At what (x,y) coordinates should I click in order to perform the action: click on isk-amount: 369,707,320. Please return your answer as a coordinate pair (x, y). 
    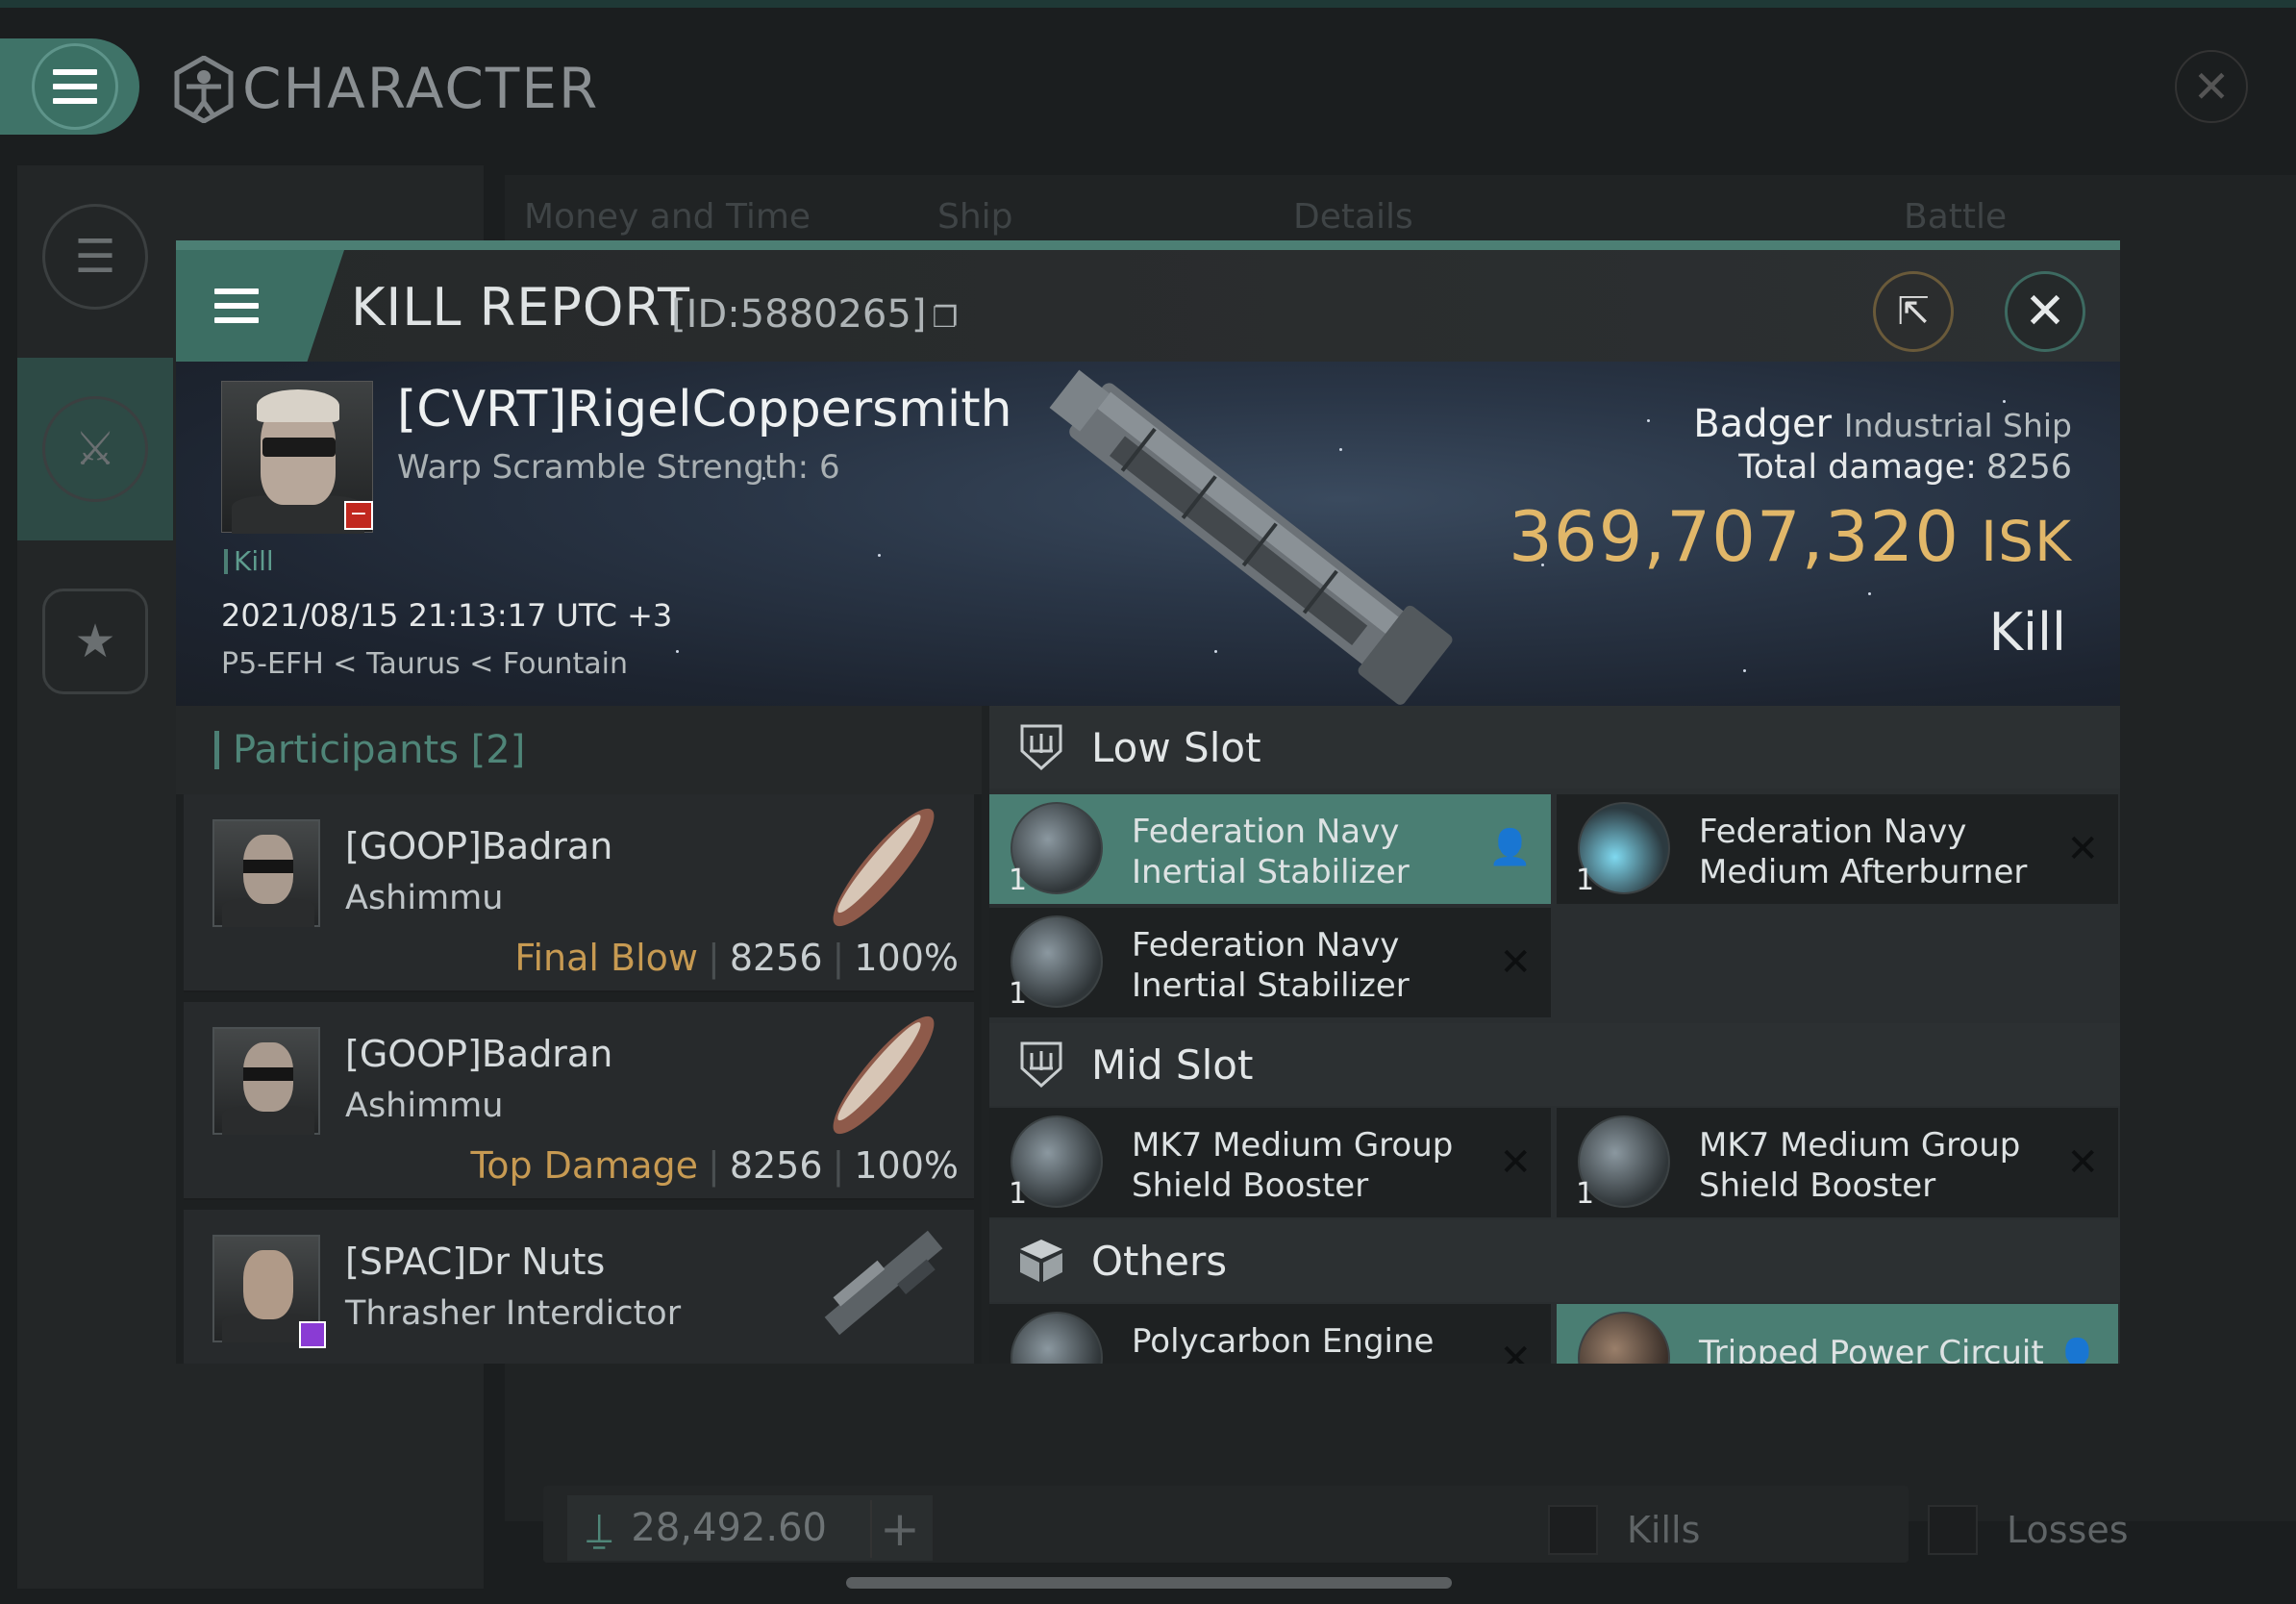
    Looking at the image, I should click on (1734, 536).